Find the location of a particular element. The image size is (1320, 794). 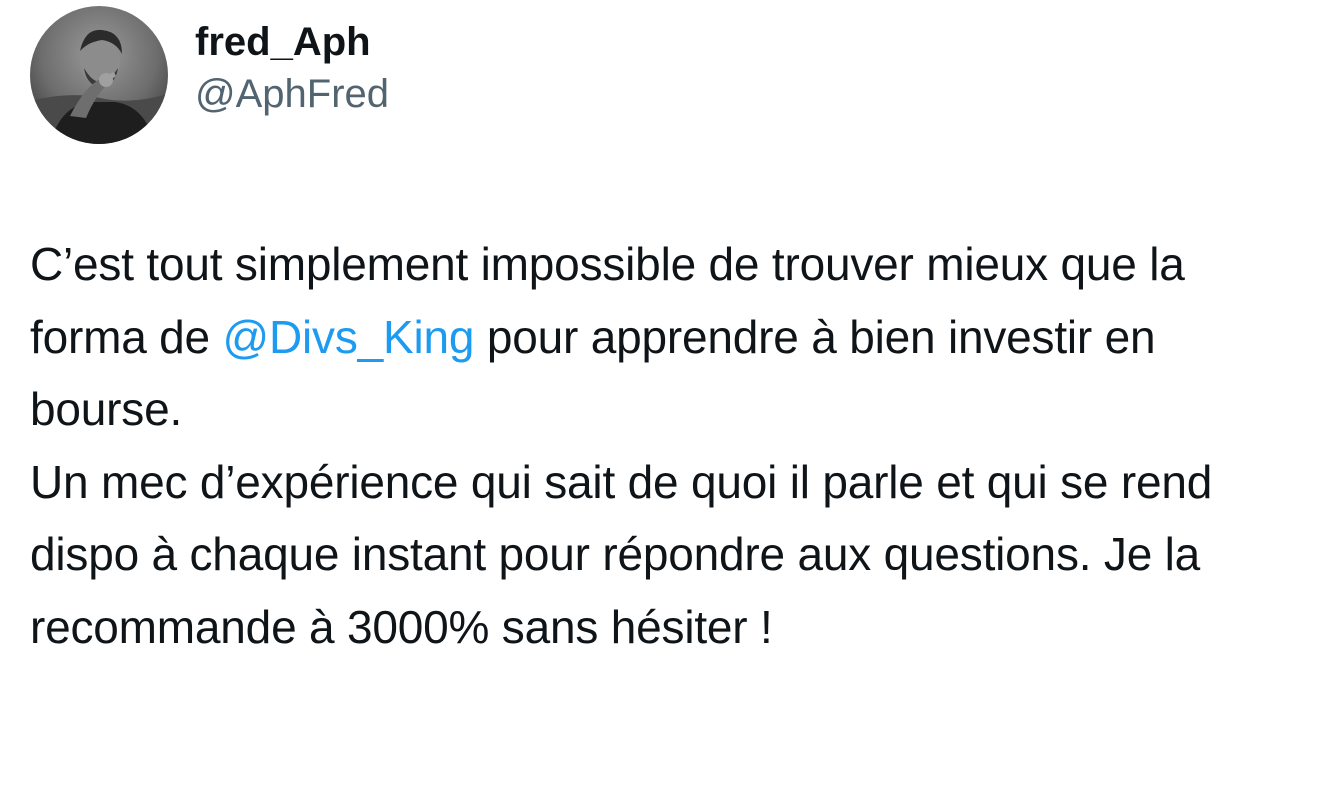

avatar-image is located at coordinates (99, 75).